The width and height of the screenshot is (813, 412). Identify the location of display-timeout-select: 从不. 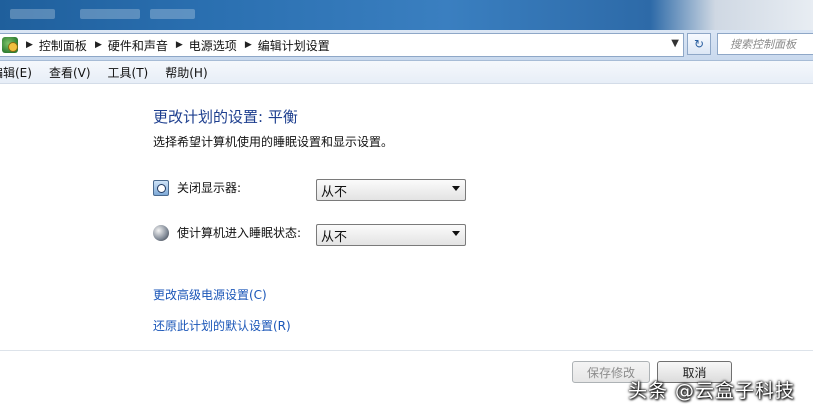
(391, 190).